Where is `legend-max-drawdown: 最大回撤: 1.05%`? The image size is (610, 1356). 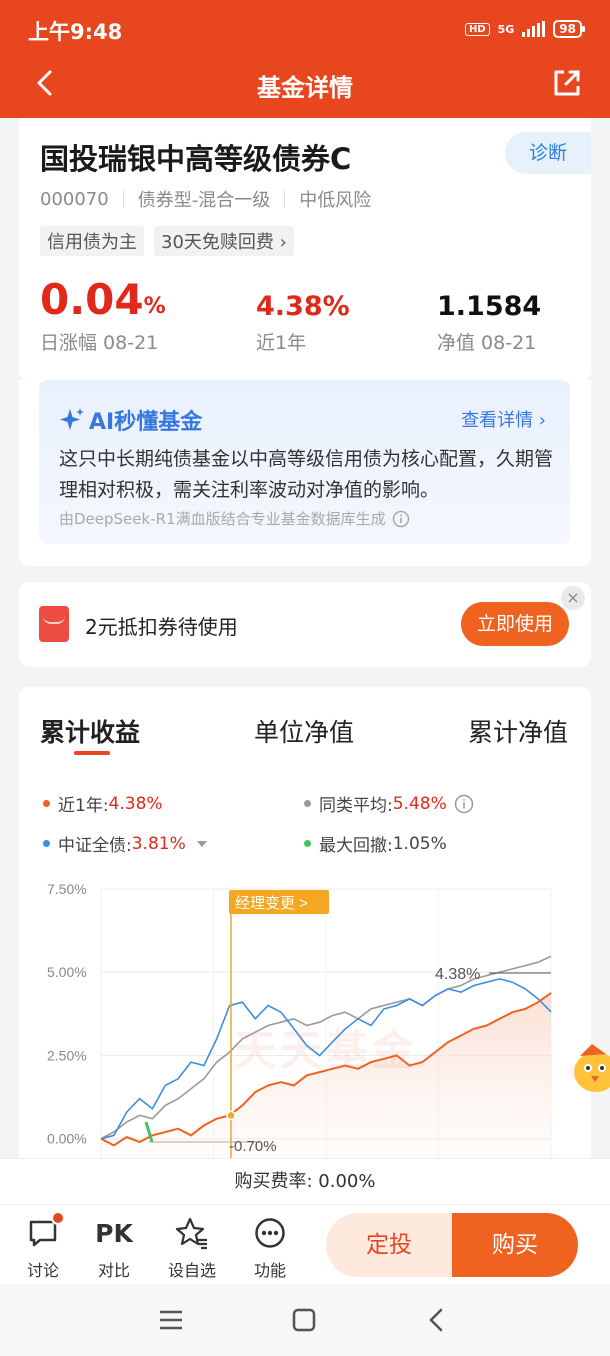 legend-max-drawdown: 最大回撤: 1.05% is located at coordinates (375, 843).